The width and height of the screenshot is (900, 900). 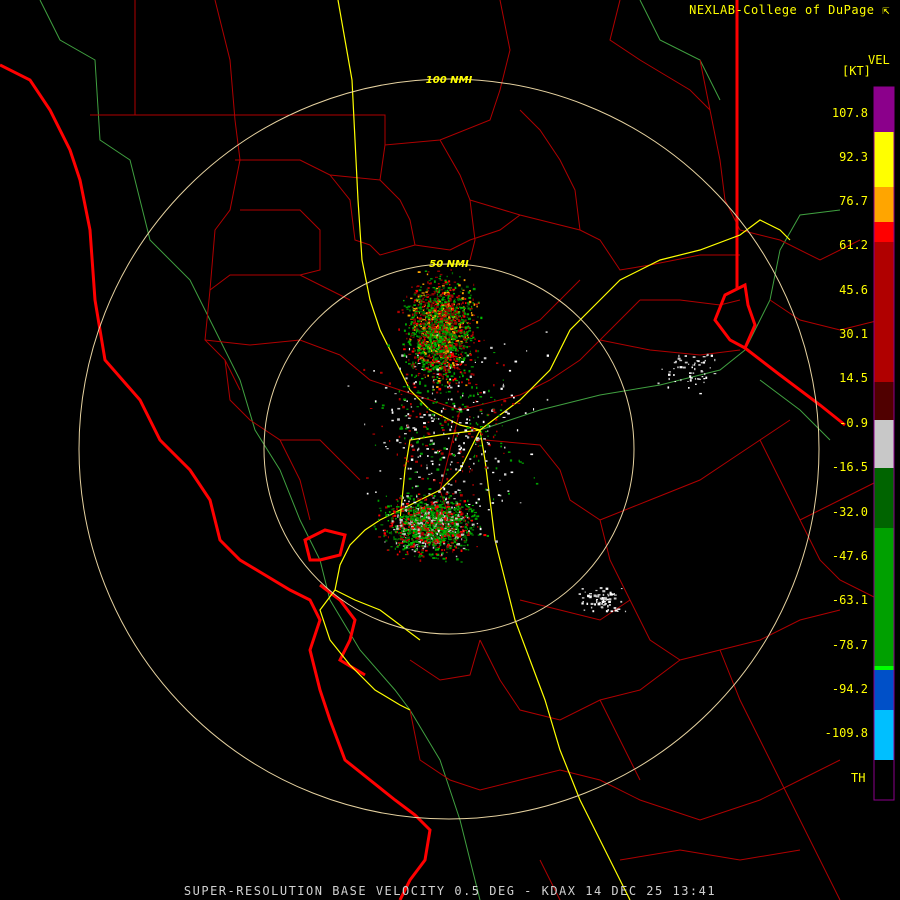 I want to click on legend-value-2: 76.7, so click(x=853, y=201).